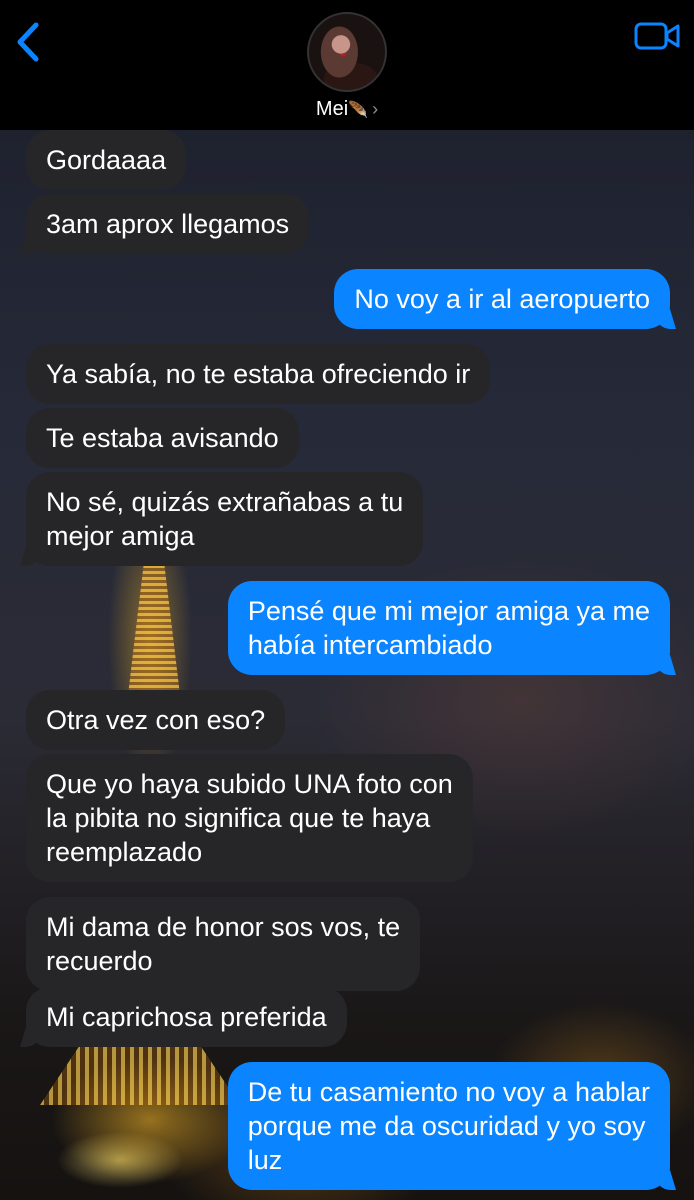 This screenshot has width=694, height=1200. Describe the element at coordinates (168, 224) in the screenshot. I see `message-bubble-incoming: 3am aprox llegamos` at that location.